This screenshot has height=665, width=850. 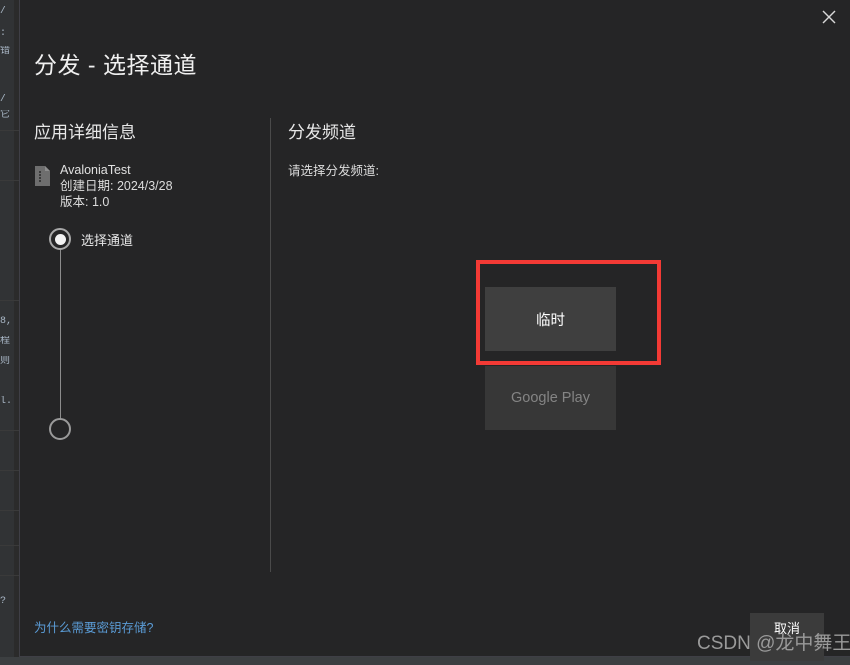 What do you see at coordinates (5, 51) in the screenshot?
I see `backdrop-text-fragment: 错` at bounding box center [5, 51].